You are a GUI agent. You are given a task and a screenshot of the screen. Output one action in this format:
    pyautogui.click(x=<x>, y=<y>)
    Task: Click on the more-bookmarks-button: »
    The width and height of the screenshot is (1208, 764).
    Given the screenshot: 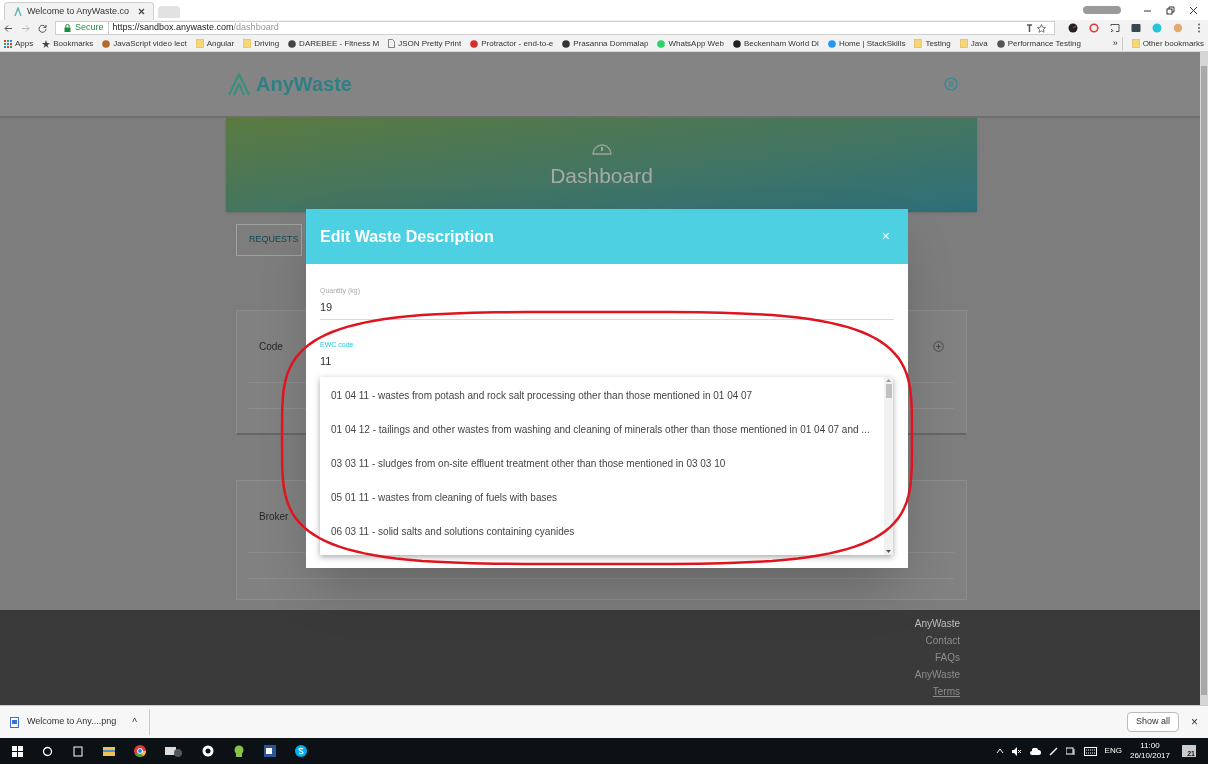 What is the action you would take?
    pyautogui.click(x=1117, y=43)
    